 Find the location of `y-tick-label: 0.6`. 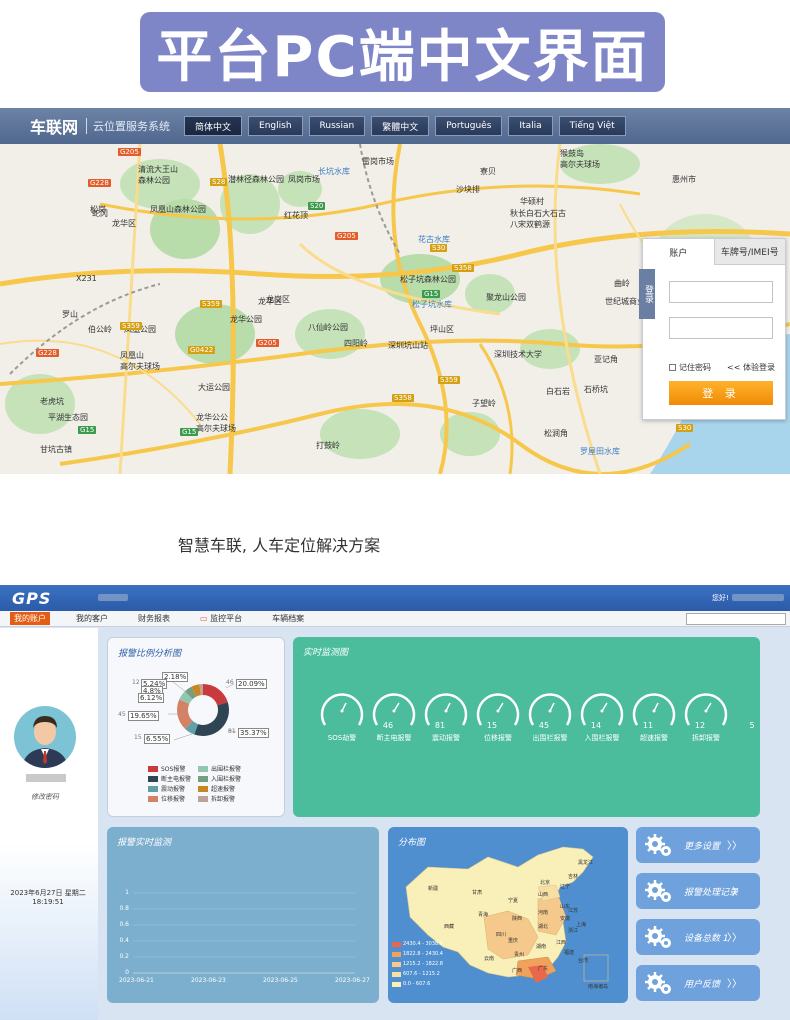

y-tick-label: 0.6 is located at coordinates (124, 924).